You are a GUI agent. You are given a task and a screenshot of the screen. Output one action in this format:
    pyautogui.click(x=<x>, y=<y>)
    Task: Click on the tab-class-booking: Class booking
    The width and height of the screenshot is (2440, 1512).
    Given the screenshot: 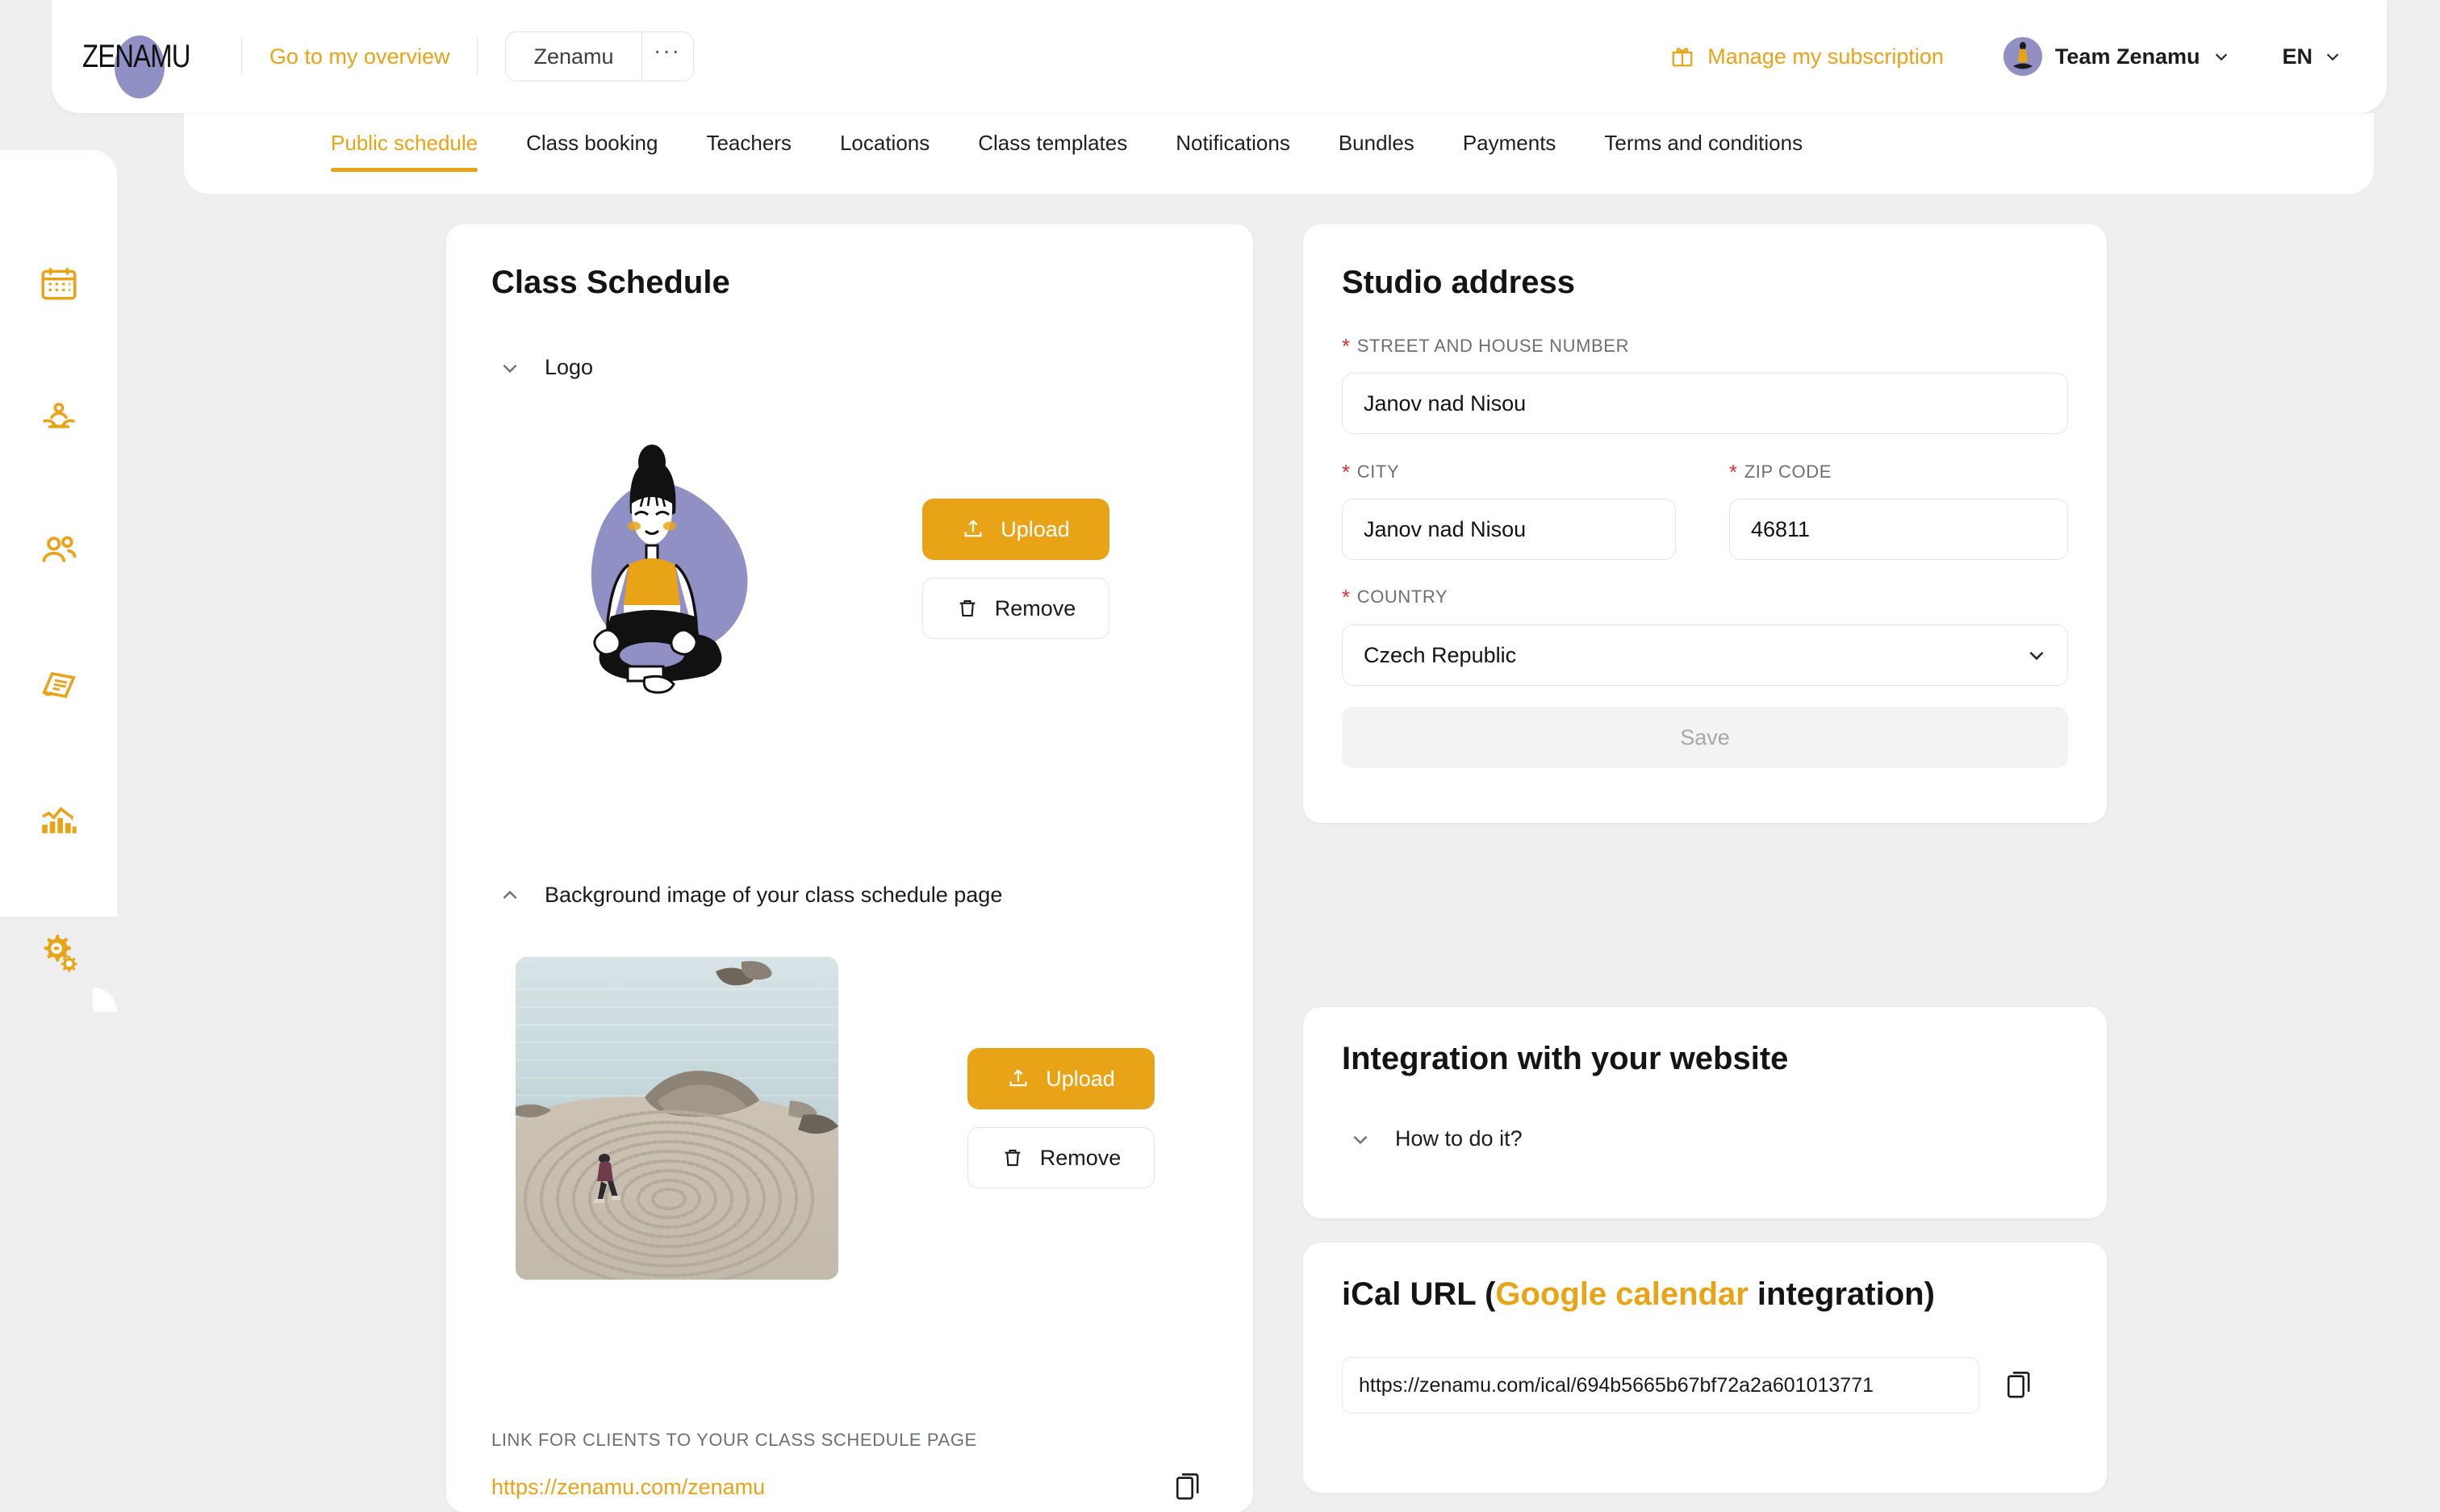 What is the action you would take?
    pyautogui.click(x=592, y=134)
    